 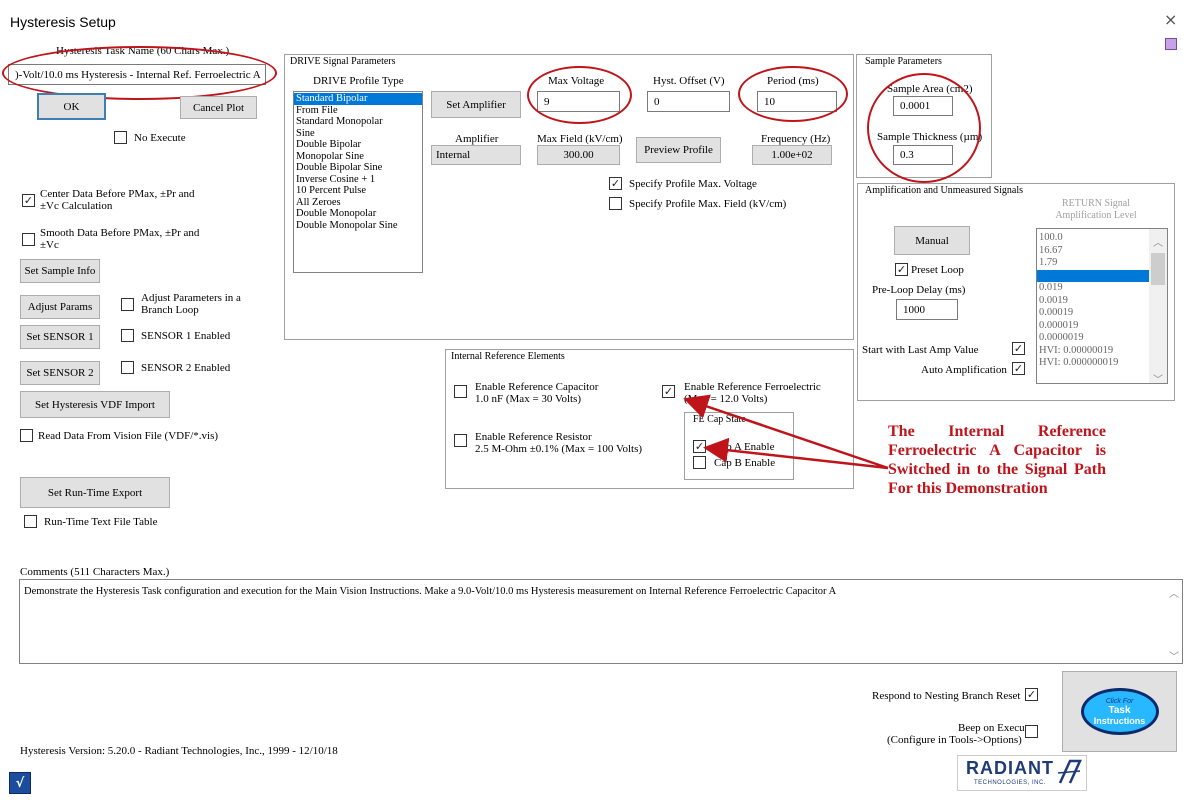 I want to click on task-label: Task, so click(x=1119, y=710).